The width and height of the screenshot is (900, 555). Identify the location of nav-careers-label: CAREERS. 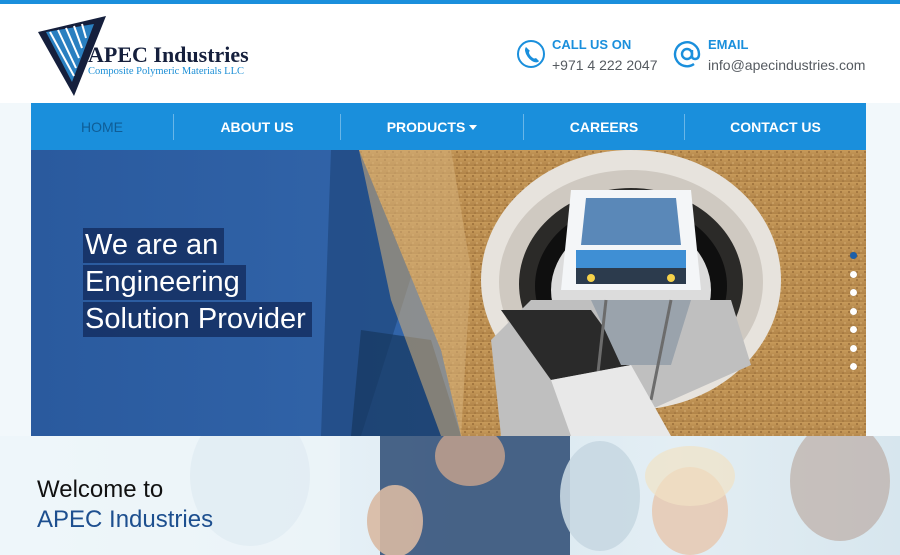
(604, 126).